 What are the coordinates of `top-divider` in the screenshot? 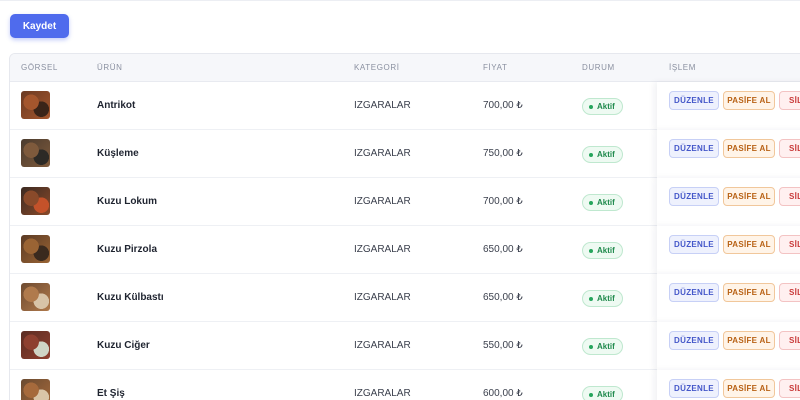 It's located at (400, 0).